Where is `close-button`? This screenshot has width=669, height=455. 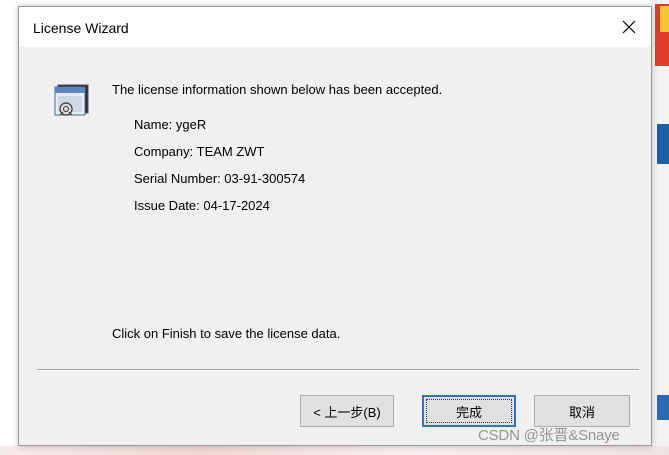 close-button is located at coordinates (629, 27).